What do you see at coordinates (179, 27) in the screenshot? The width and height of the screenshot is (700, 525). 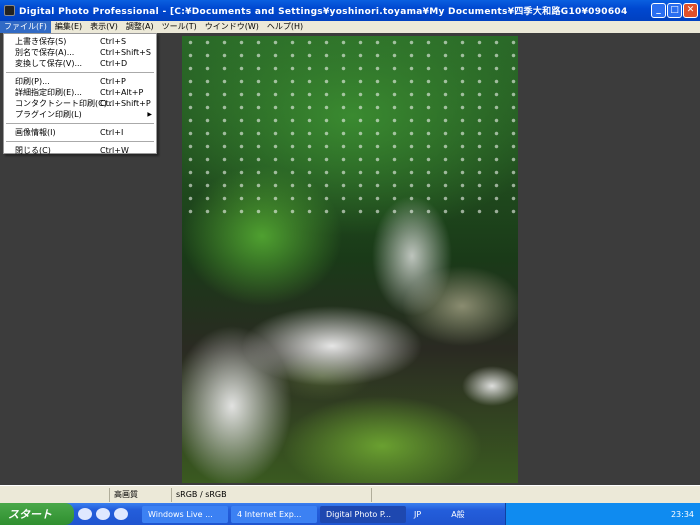 I see `menu-tools: ツール(T)` at bounding box center [179, 27].